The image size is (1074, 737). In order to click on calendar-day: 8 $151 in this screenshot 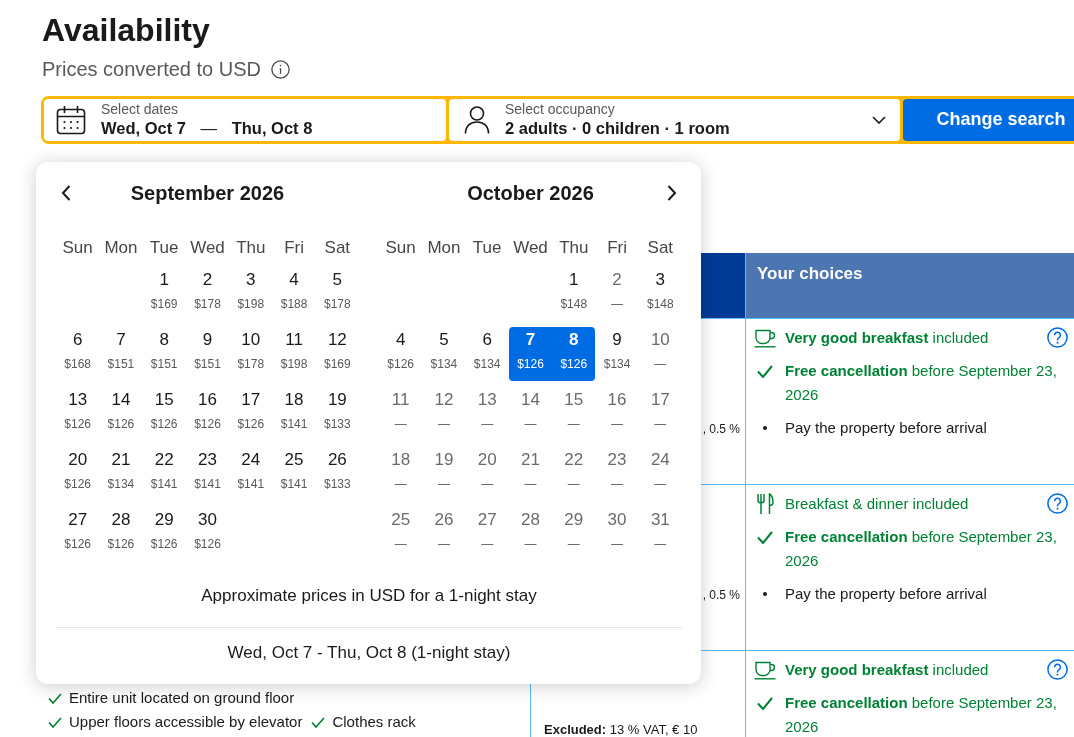, I will do `click(164, 354)`.